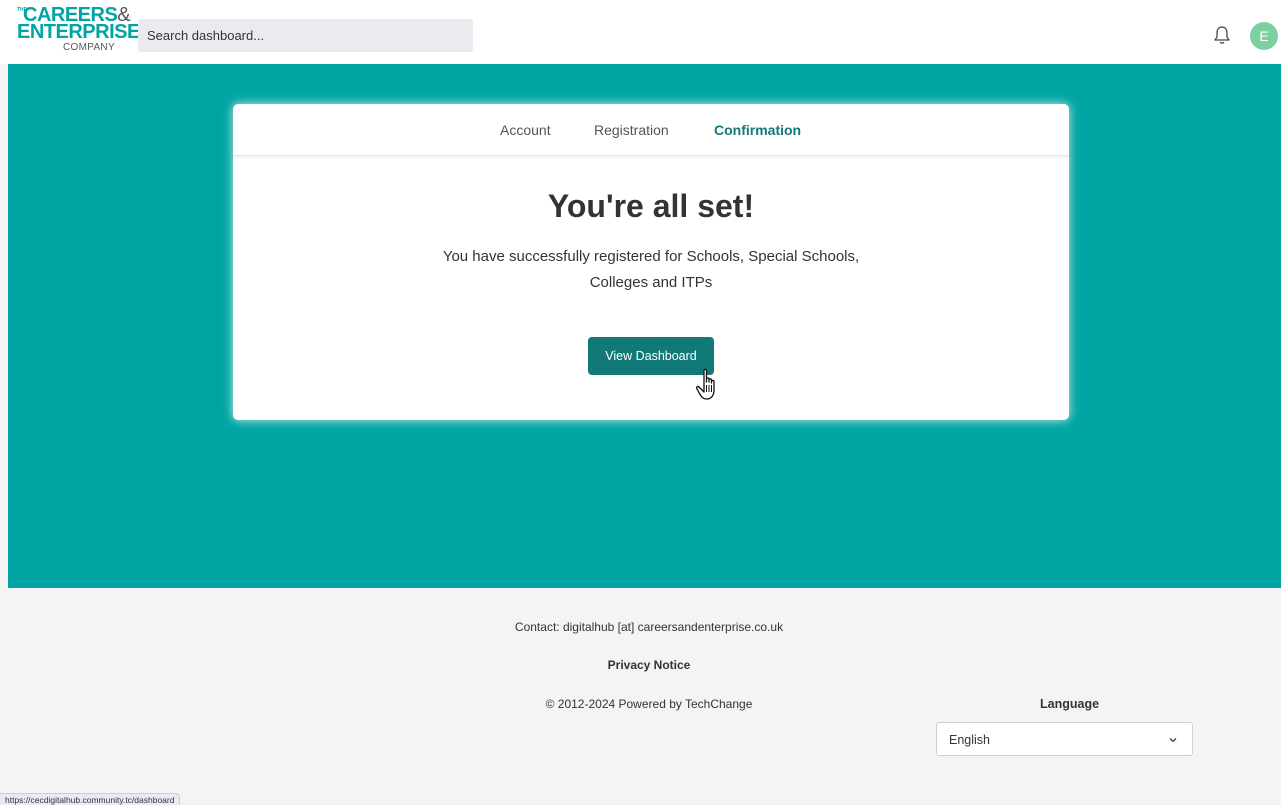 Image resolution: width=1281 pixels, height=805 pixels. What do you see at coordinates (640, 665) in the screenshot?
I see `privacy-notice-link: Privacy Notice` at bounding box center [640, 665].